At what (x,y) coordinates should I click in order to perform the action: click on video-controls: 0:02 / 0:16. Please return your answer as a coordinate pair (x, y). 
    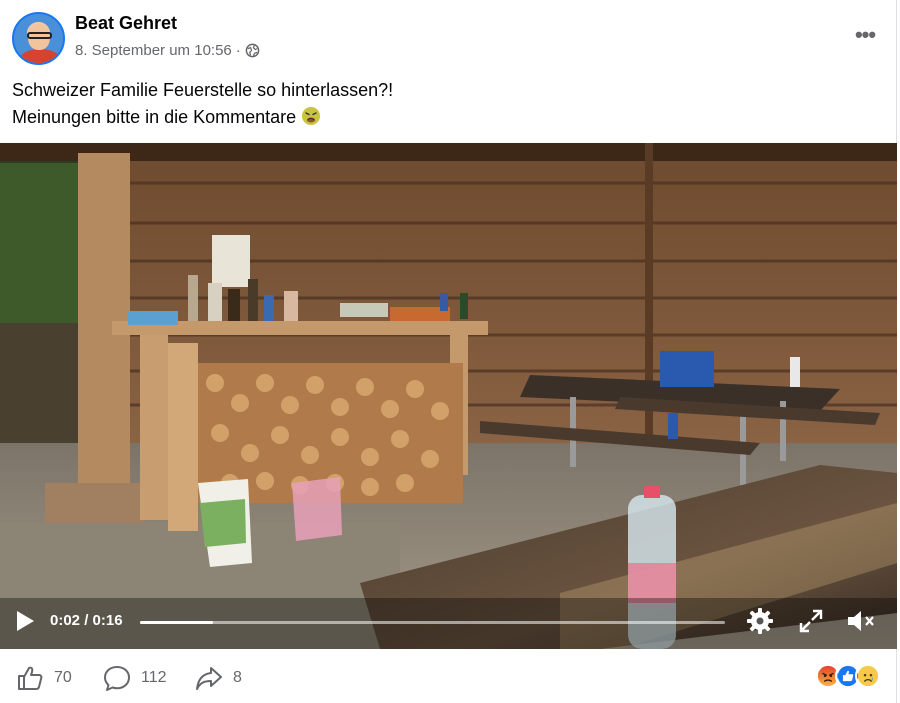
    Looking at the image, I should click on (448, 622).